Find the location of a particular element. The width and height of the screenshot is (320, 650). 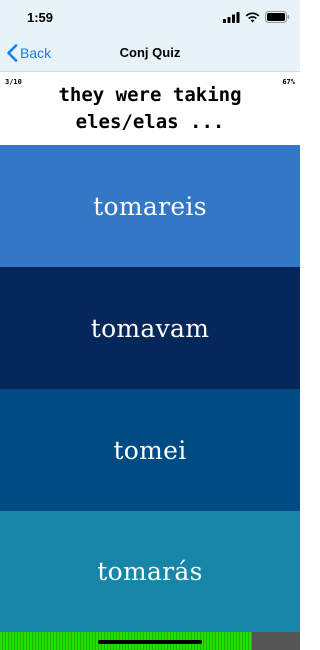

navigation-bar: Back Conj Quiz is located at coordinates (150, 53).